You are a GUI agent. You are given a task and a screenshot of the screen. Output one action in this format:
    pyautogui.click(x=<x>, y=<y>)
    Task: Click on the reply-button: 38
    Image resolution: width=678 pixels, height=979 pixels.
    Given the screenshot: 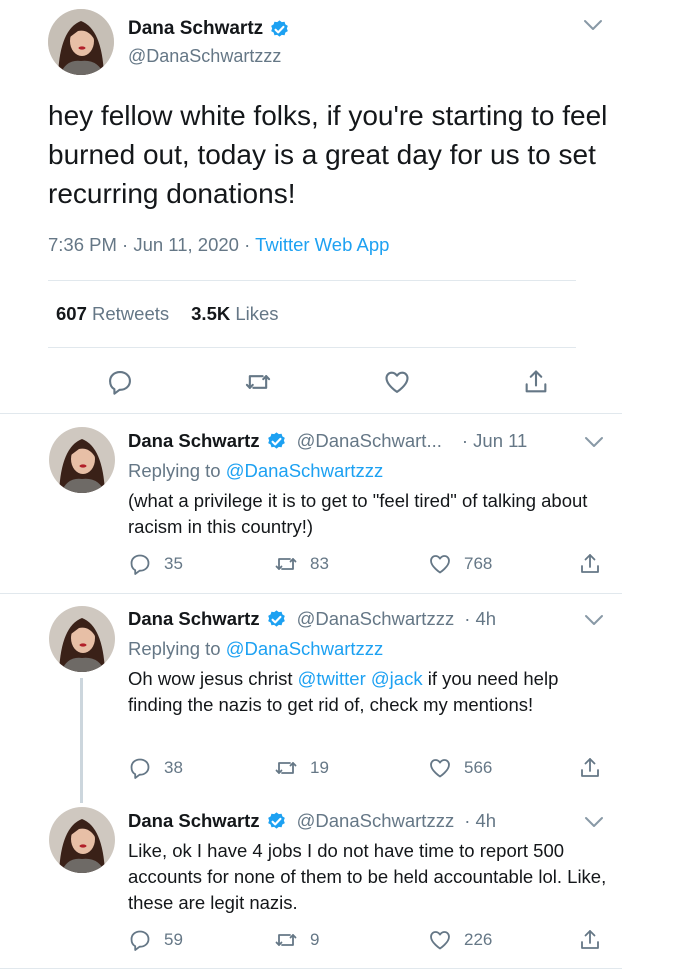 What is the action you would take?
    pyautogui.click(x=155, y=768)
    